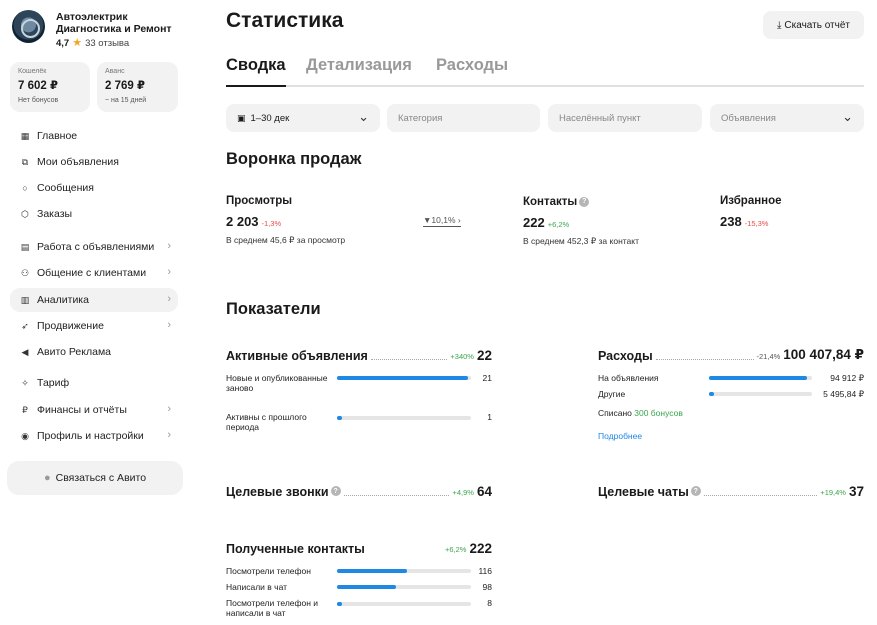 The width and height of the screenshot is (877, 625). What do you see at coordinates (487, 587) in the screenshot?
I see `bar-value: 98` at bounding box center [487, 587].